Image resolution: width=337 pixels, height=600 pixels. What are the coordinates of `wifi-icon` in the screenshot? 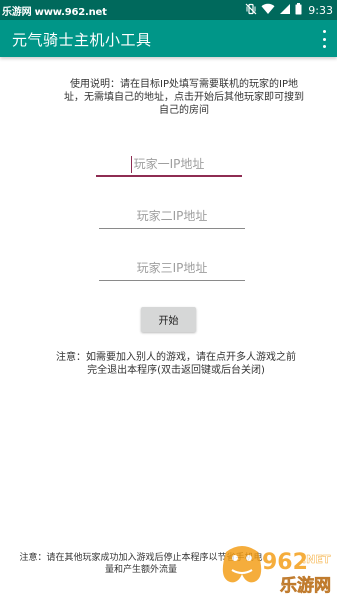 It's located at (268, 10).